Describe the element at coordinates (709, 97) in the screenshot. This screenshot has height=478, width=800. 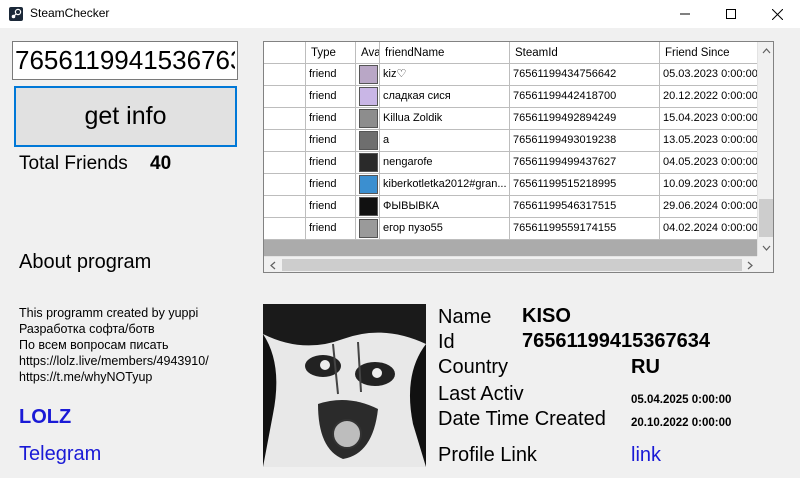
I see `grid-cell-friend-since: 20.12.2022 0:00:00` at that location.